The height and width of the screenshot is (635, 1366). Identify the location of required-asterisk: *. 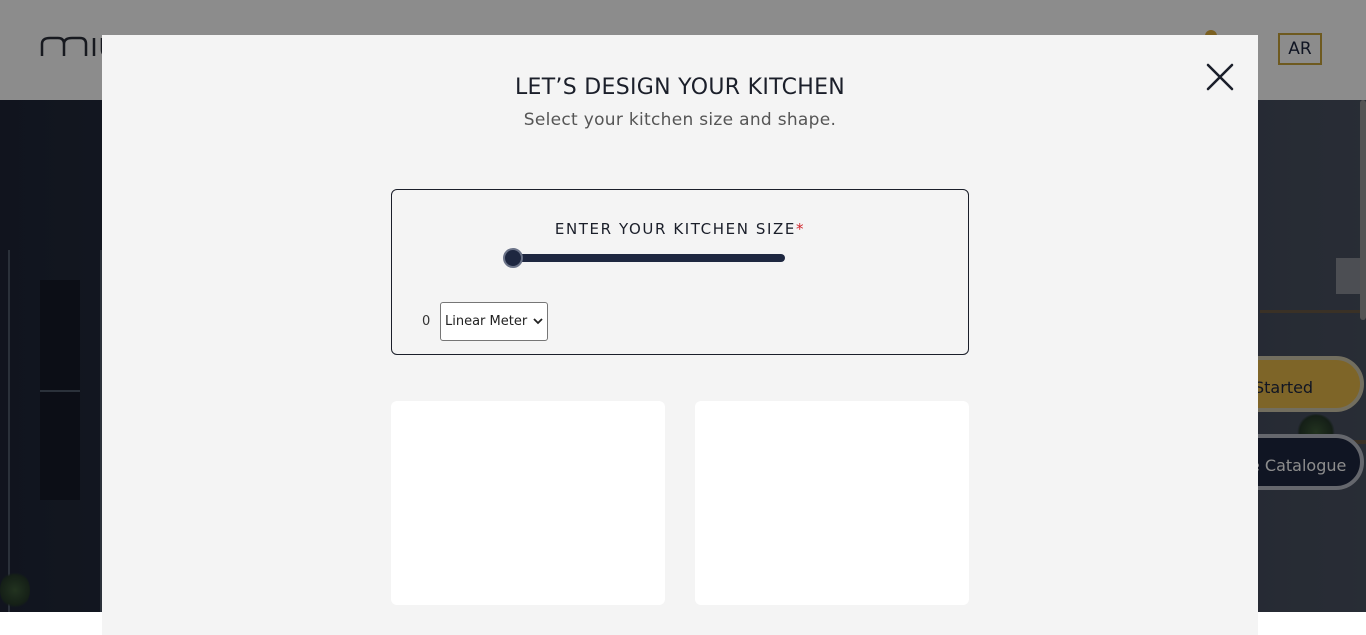
(801, 229).